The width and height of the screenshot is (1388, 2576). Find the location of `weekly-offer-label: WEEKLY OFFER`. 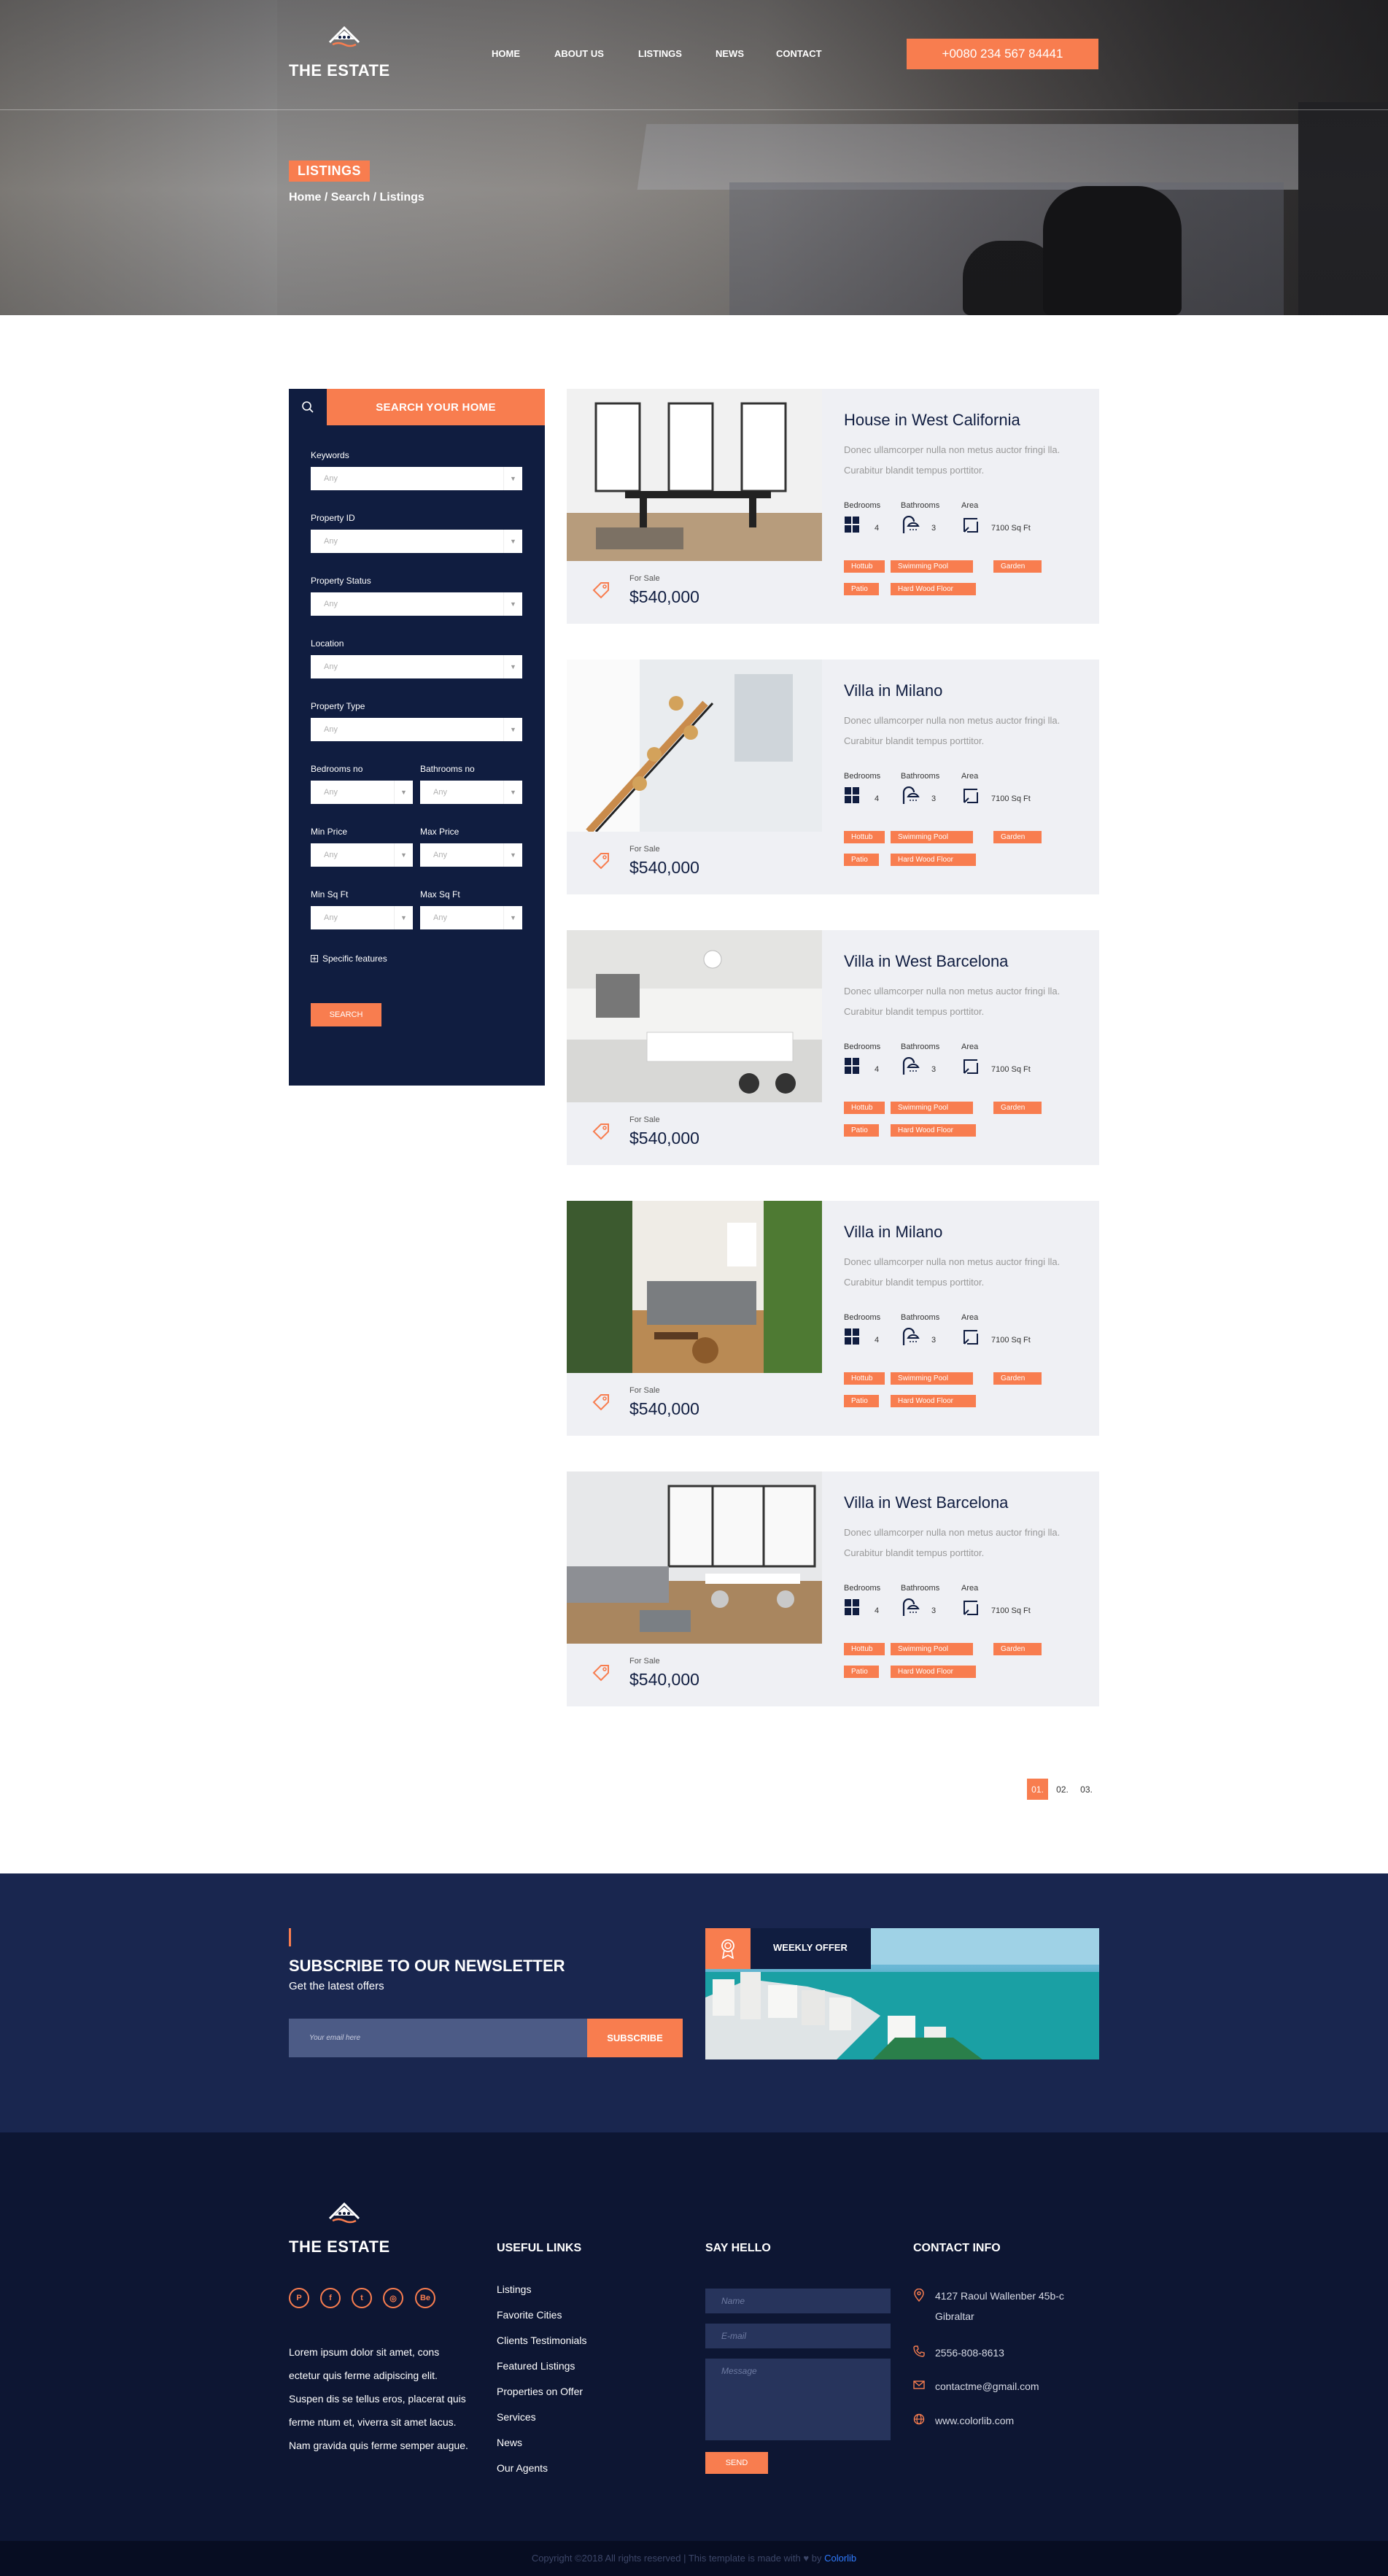

weekly-offer-label: WEEKLY OFFER is located at coordinates (810, 1947).